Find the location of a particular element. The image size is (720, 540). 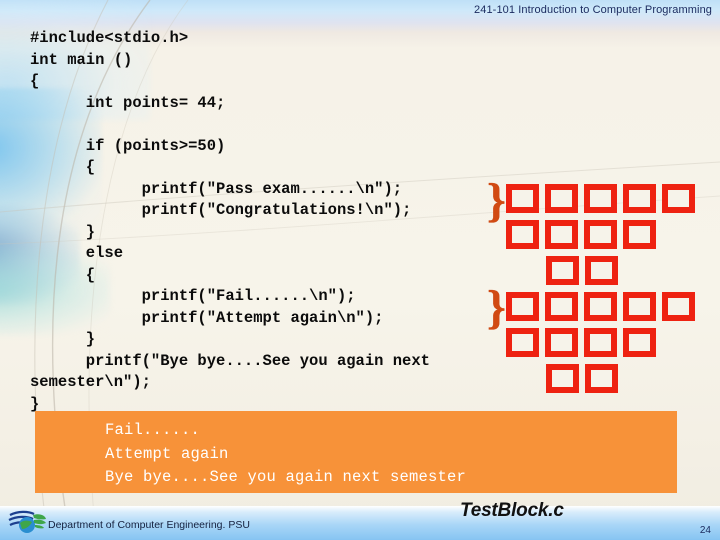

console-output-line: Attempt again is located at coordinates (167, 453).